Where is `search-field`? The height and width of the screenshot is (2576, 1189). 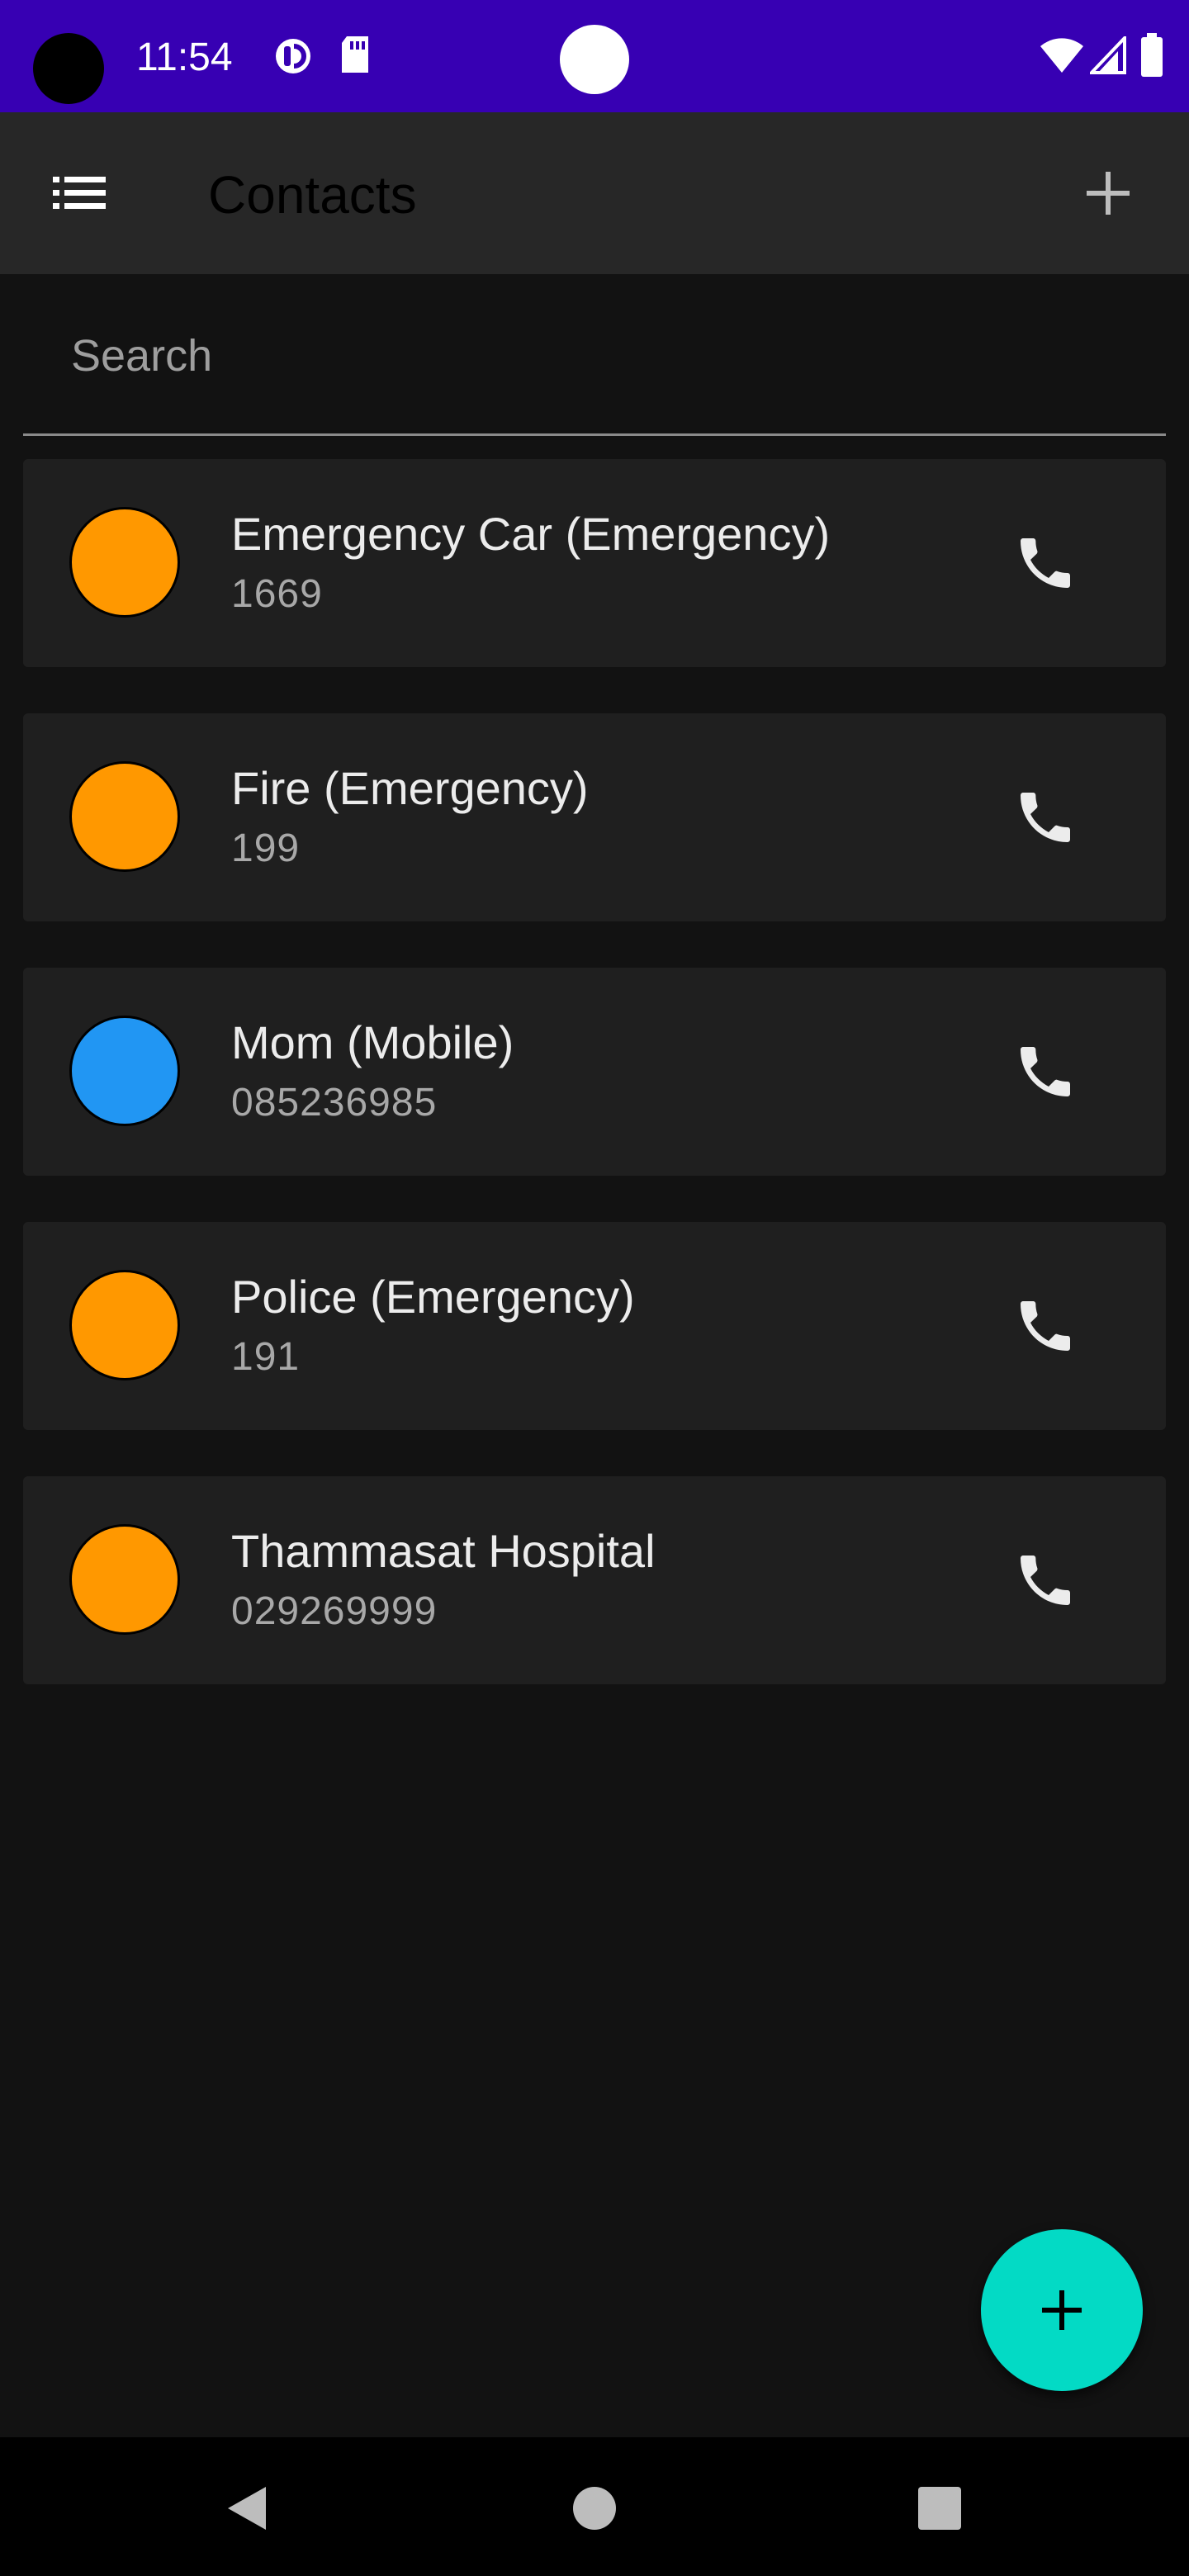 search-field is located at coordinates (594, 355).